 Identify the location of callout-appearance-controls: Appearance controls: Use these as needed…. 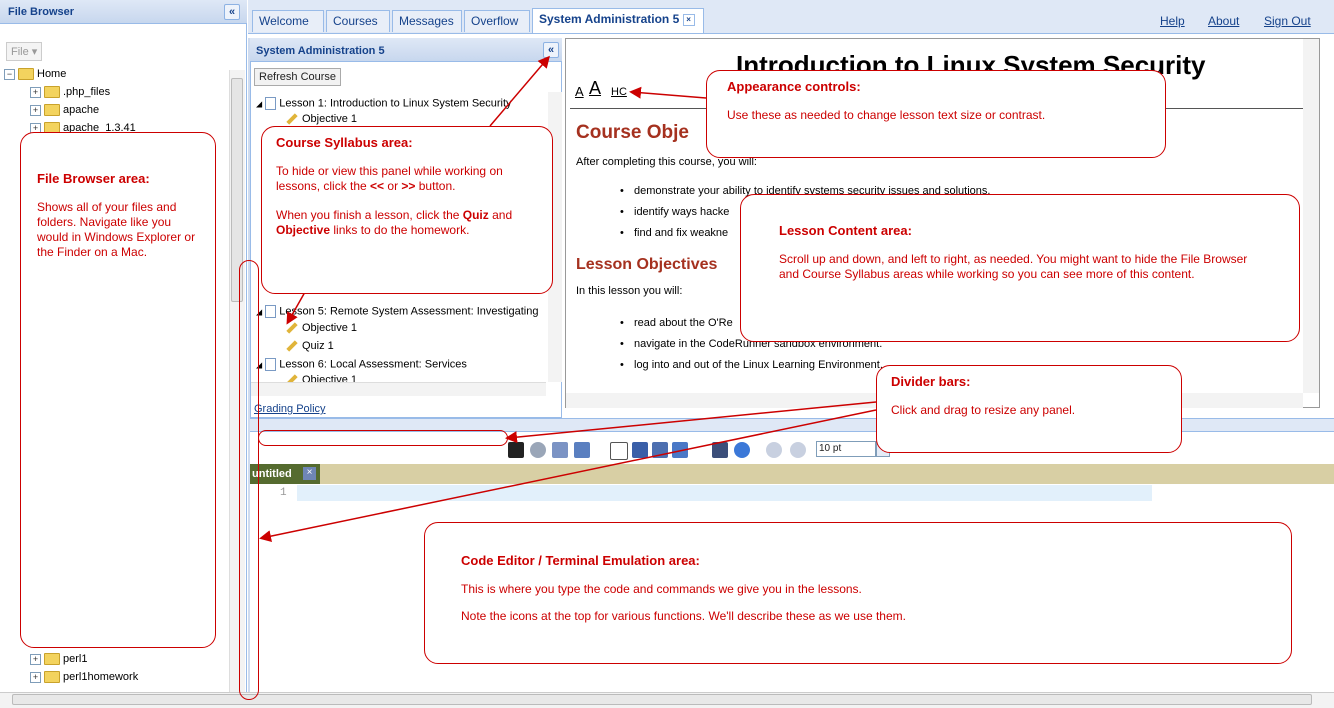
(936, 114).